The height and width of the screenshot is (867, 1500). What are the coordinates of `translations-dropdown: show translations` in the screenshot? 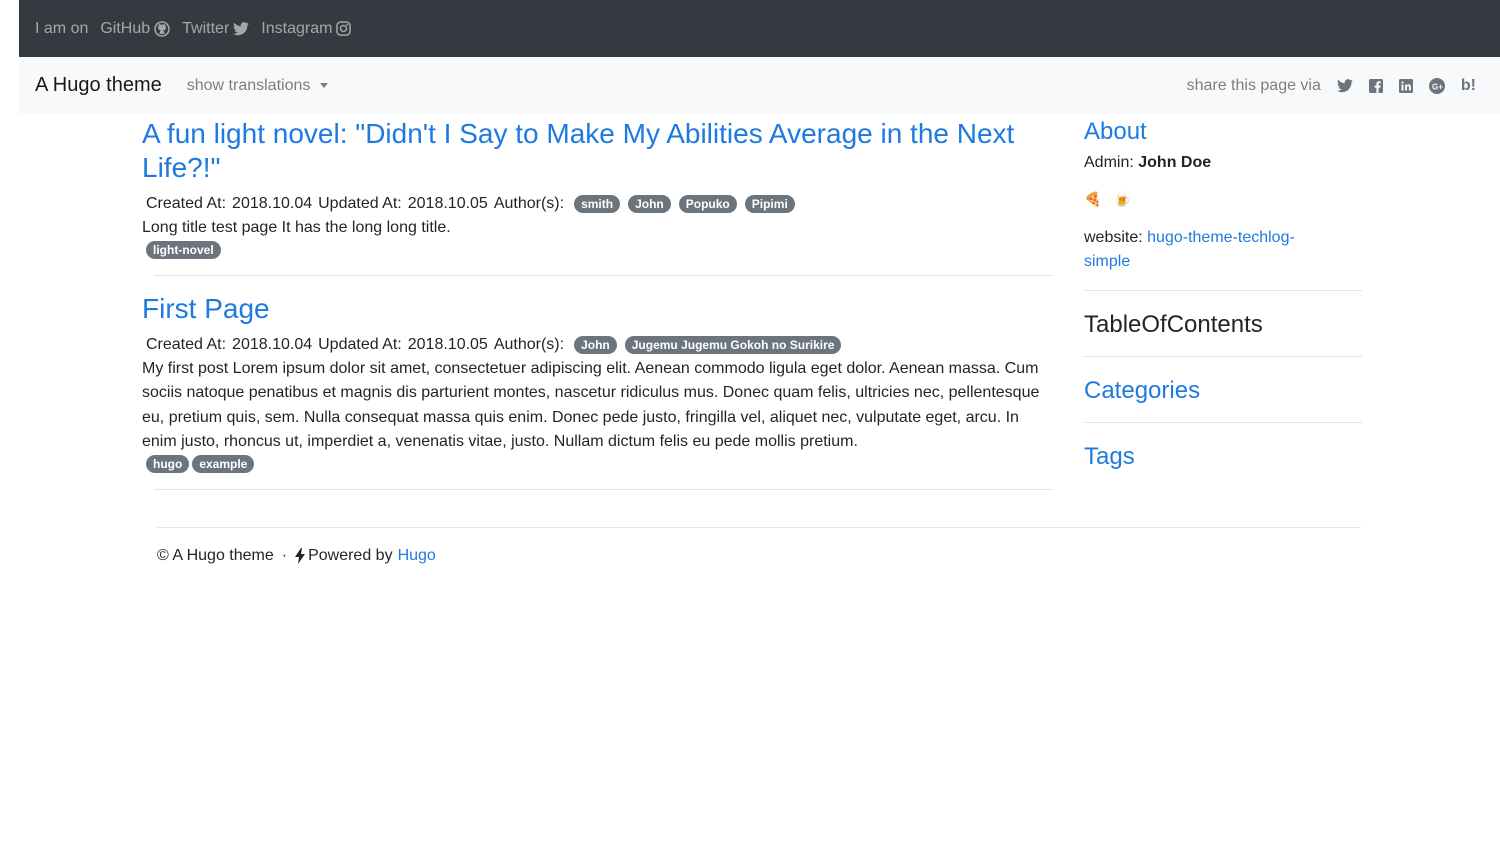 It's located at (258, 86).